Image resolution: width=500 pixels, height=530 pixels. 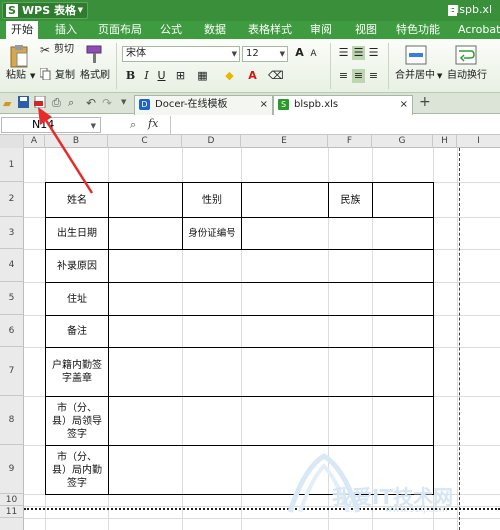 What do you see at coordinates (12, 500) in the screenshot?
I see `row-header: 10` at bounding box center [12, 500].